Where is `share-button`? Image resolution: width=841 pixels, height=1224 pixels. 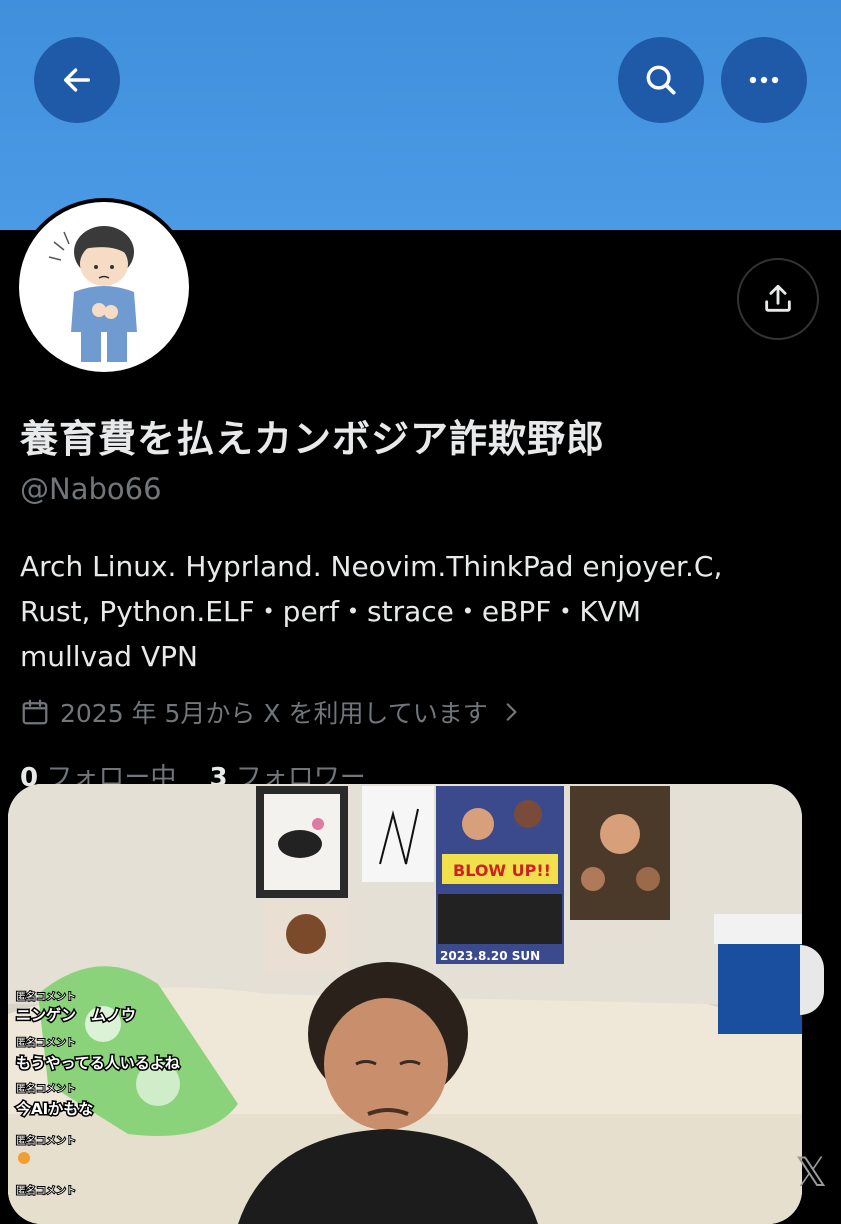 share-button is located at coordinates (778, 299).